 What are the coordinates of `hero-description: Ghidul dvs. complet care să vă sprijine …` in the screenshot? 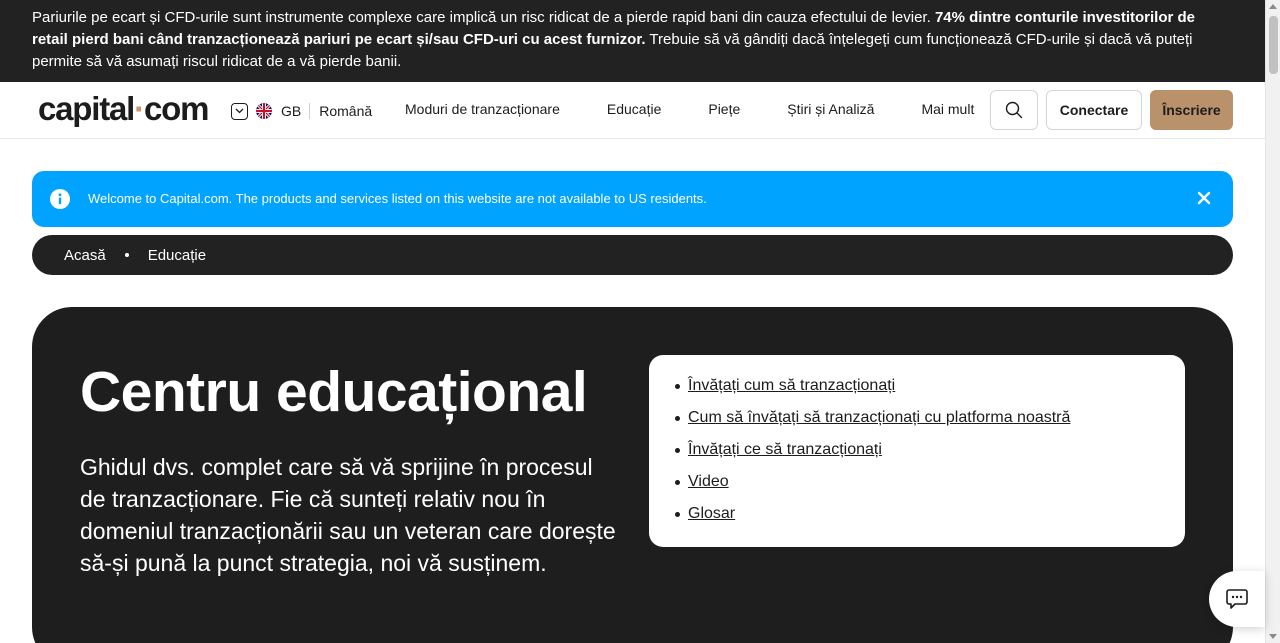 It's located at (348, 515).